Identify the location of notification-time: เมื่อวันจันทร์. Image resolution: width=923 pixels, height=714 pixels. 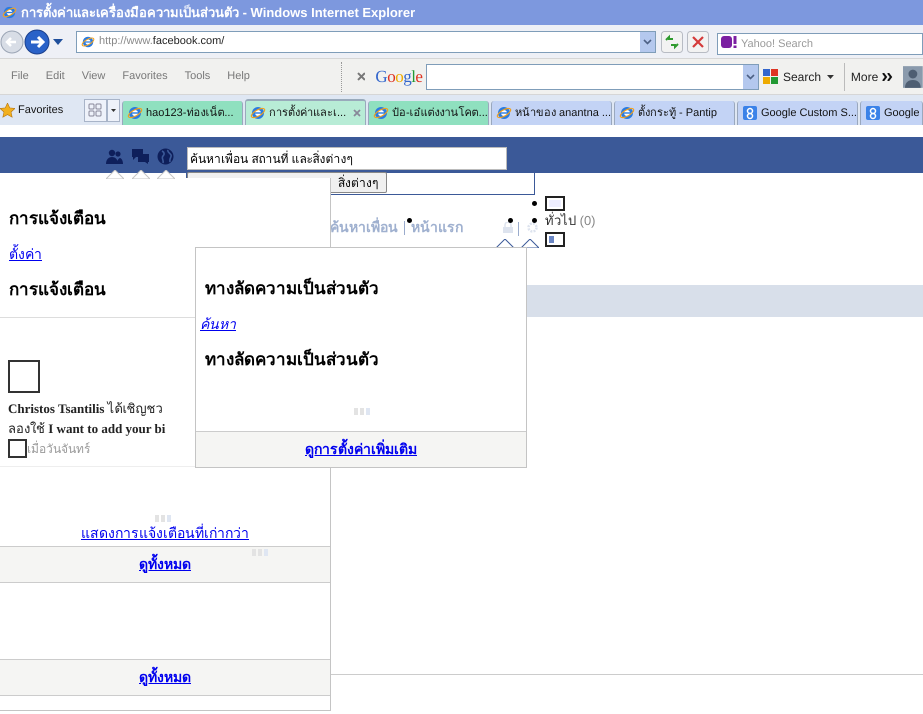
(58, 449).